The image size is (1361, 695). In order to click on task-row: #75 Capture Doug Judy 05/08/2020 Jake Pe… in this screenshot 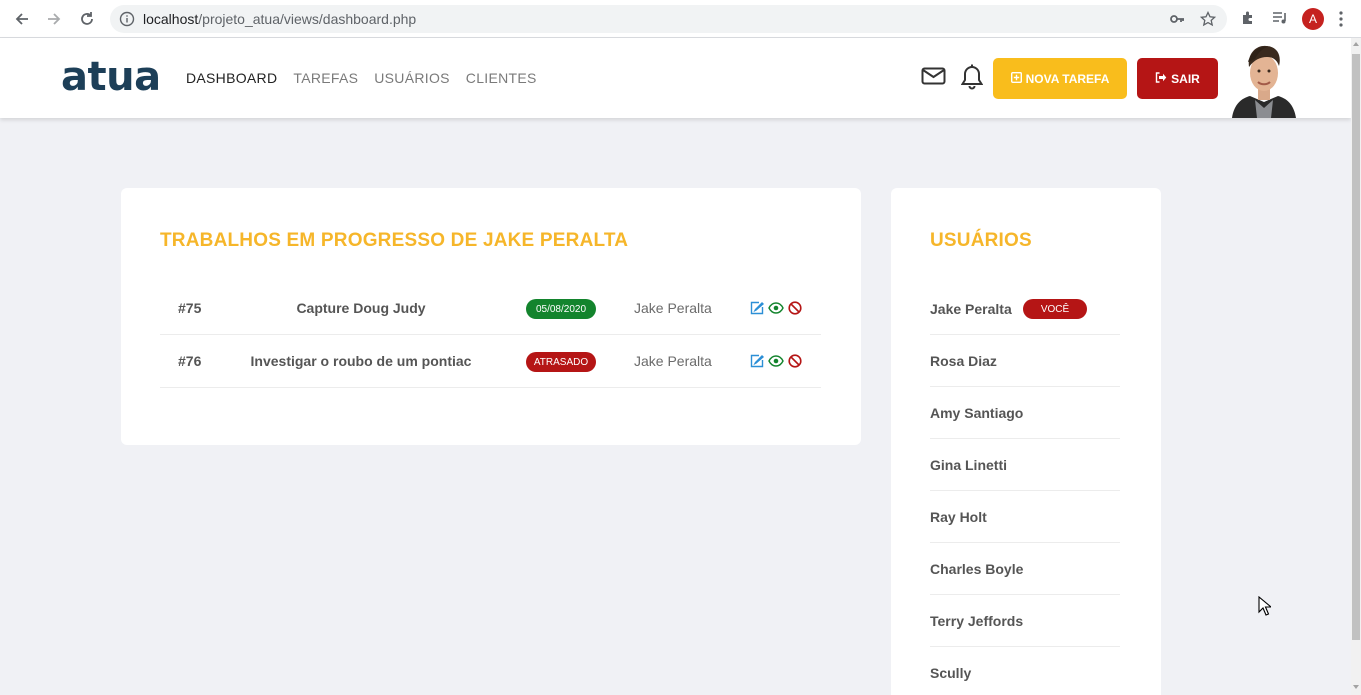, I will do `click(490, 308)`.